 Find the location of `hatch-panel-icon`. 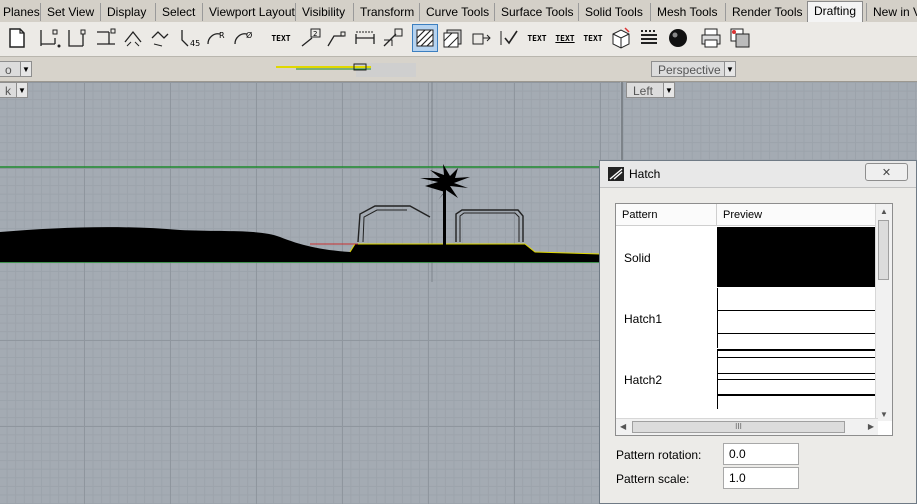

hatch-panel-icon is located at coordinates (616, 174).